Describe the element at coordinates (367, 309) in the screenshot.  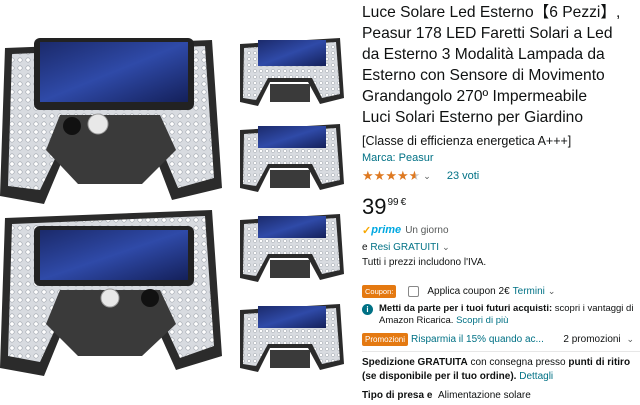
I see `info-icon: i` at that location.